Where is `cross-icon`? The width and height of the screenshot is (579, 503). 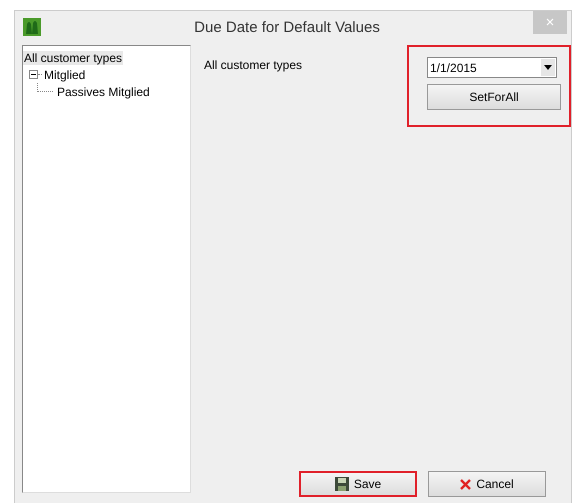 cross-icon is located at coordinates (466, 484).